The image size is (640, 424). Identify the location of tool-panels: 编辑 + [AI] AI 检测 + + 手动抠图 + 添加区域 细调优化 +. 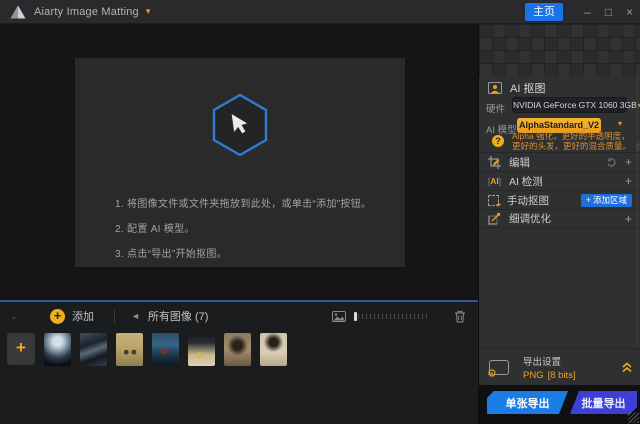
(559, 190).